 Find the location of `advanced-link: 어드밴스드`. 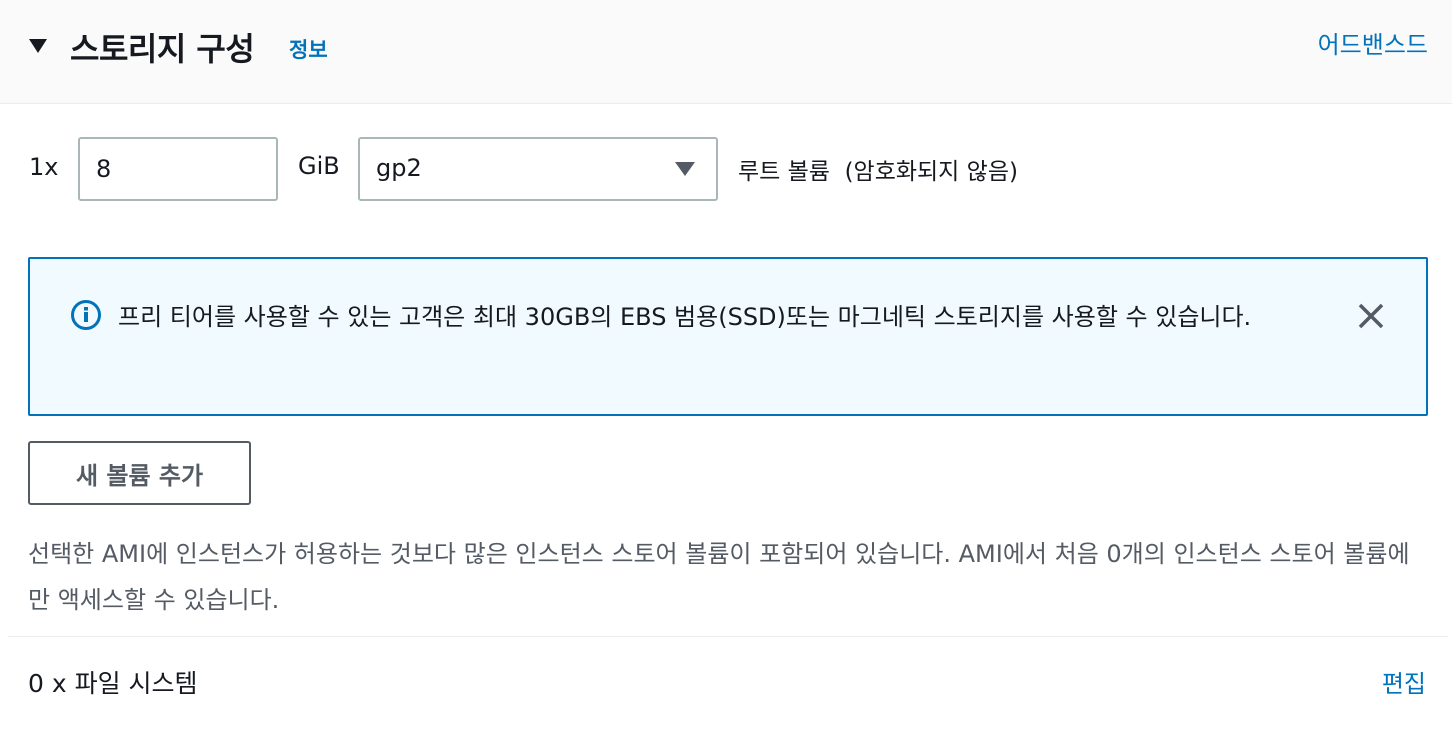

advanced-link: 어드밴스드 is located at coordinates (1373, 42).